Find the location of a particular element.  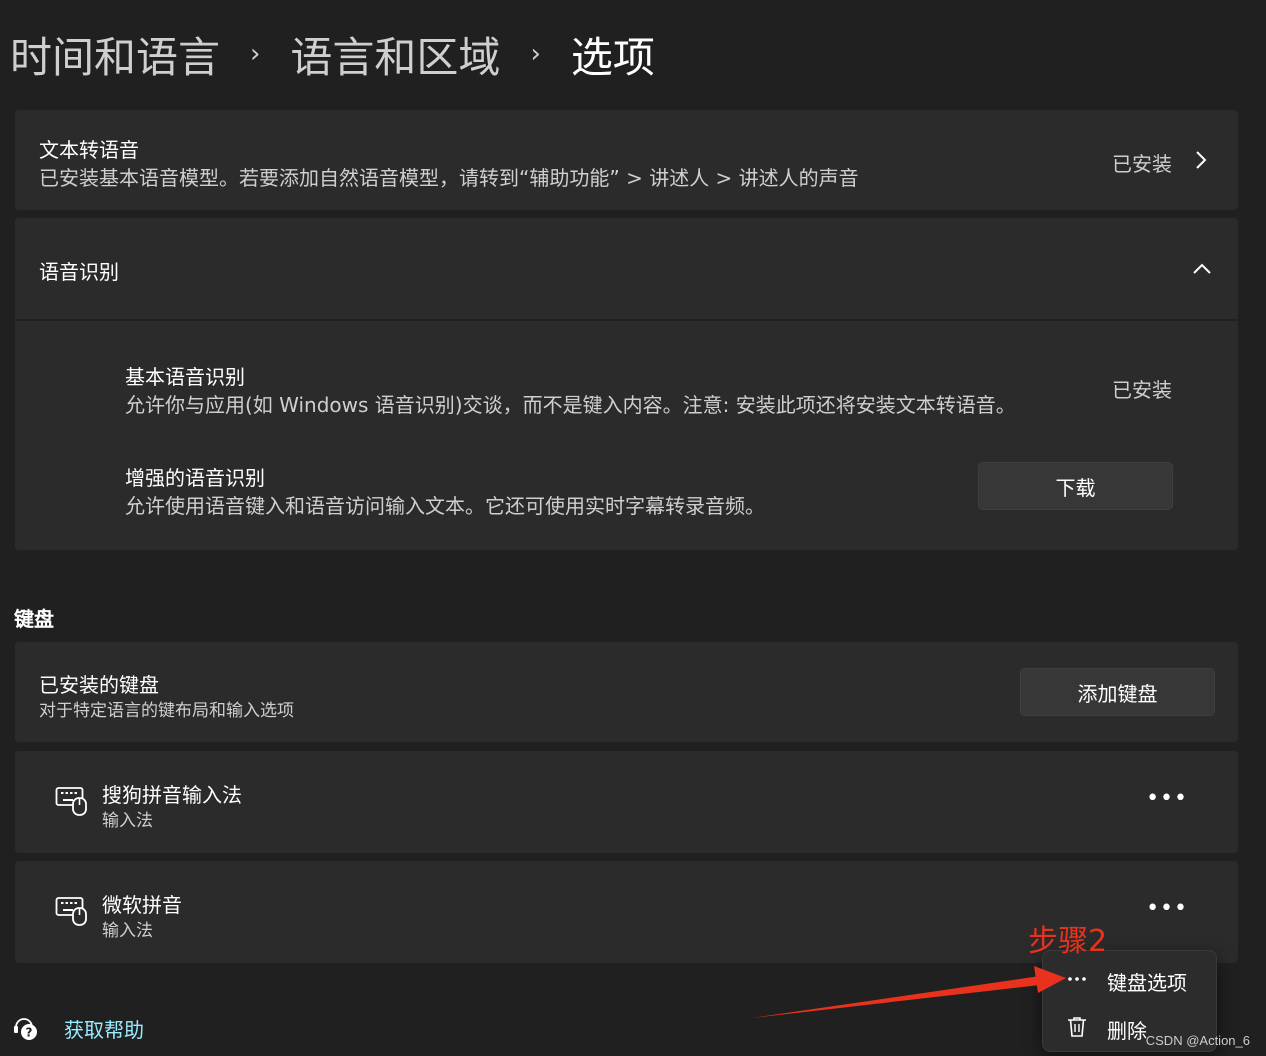

tts-status: 已安装 is located at coordinates (1142, 164).